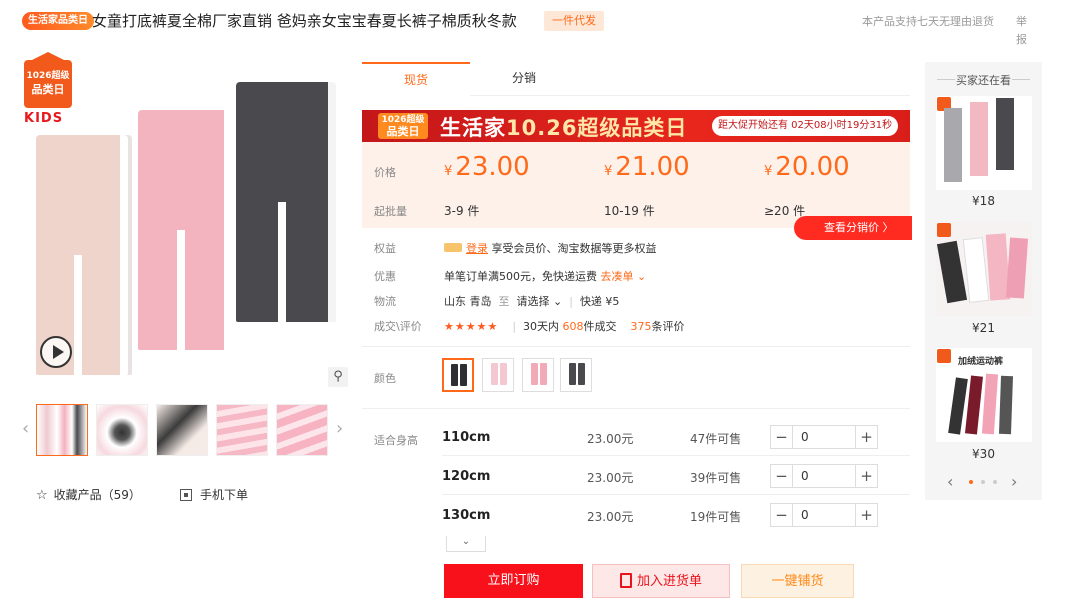 Image resolution: width=1080 pixels, height=612 pixels. I want to click on color-swatch-dark-gray, so click(576, 375).